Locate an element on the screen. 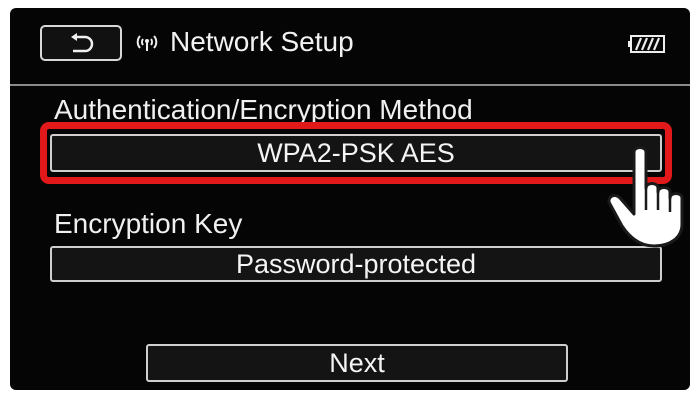  encryption-key-label: Encryption Key is located at coordinates (148, 223).